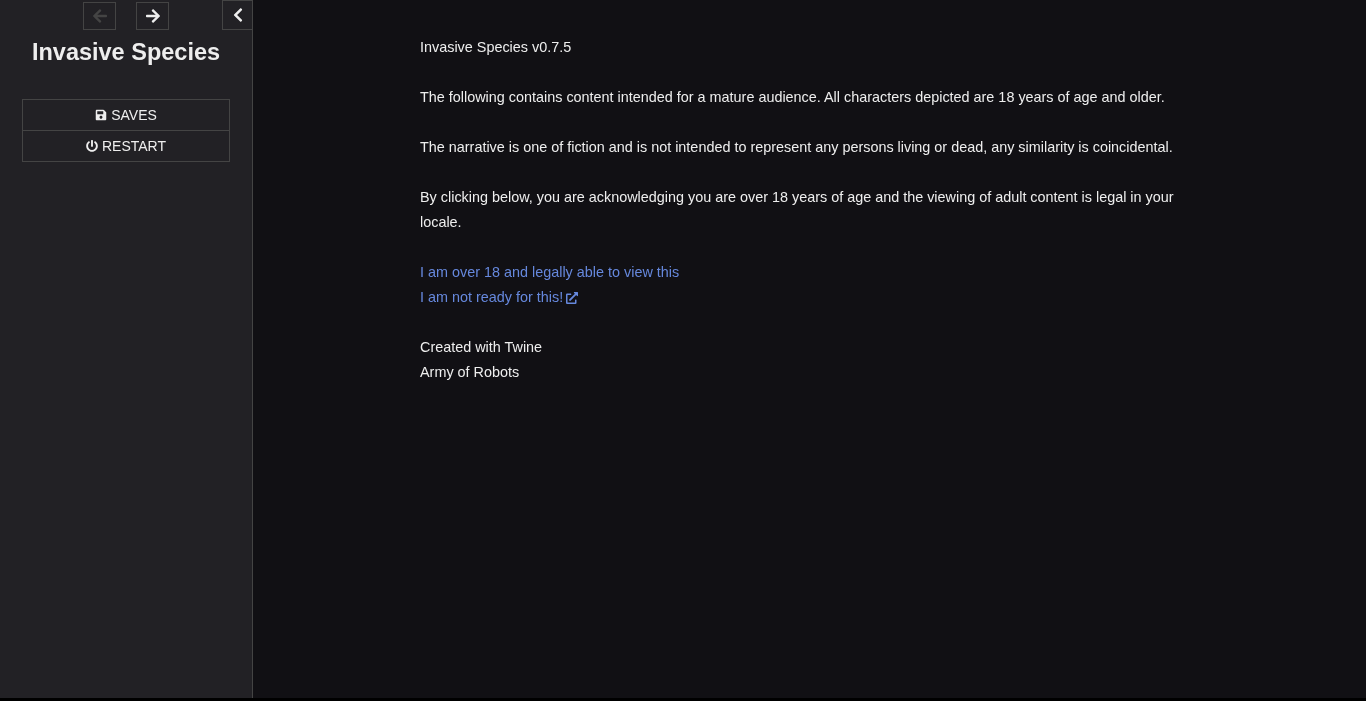  I want to click on disclaimer-paragraph: The following contains content intended for a mature audience. All characters depicted are 18 years of age and older., so click(793, 97).